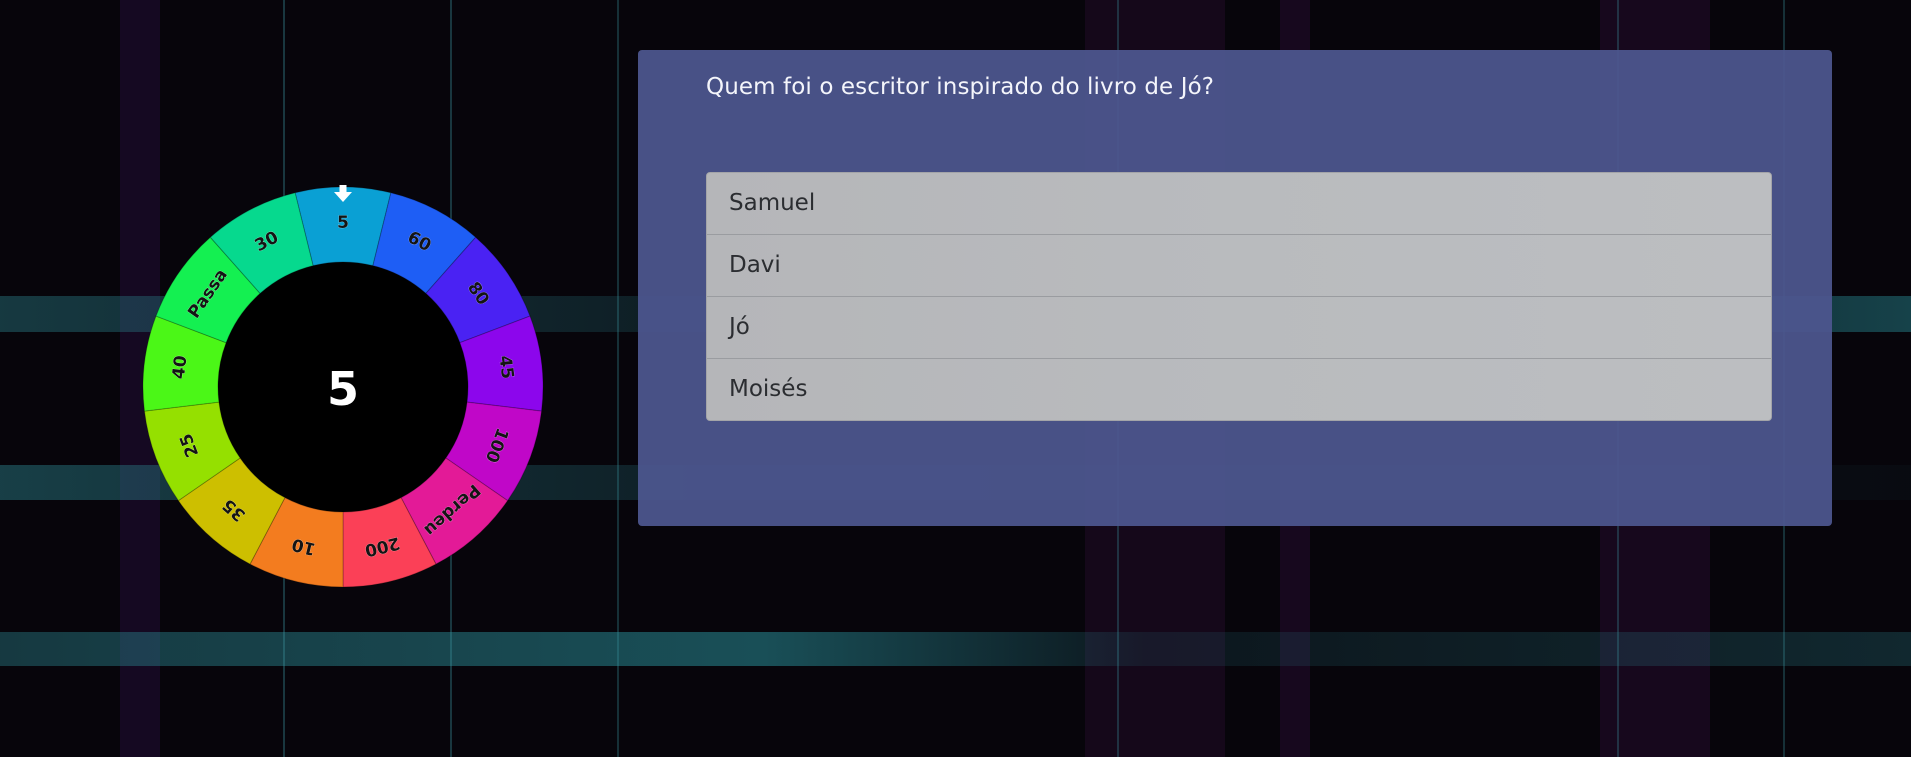  What do you see at coordinates (1239, 266) in the screenshot?
I see `answer-option-davi: Davi` at bounding box center [1239, 266].